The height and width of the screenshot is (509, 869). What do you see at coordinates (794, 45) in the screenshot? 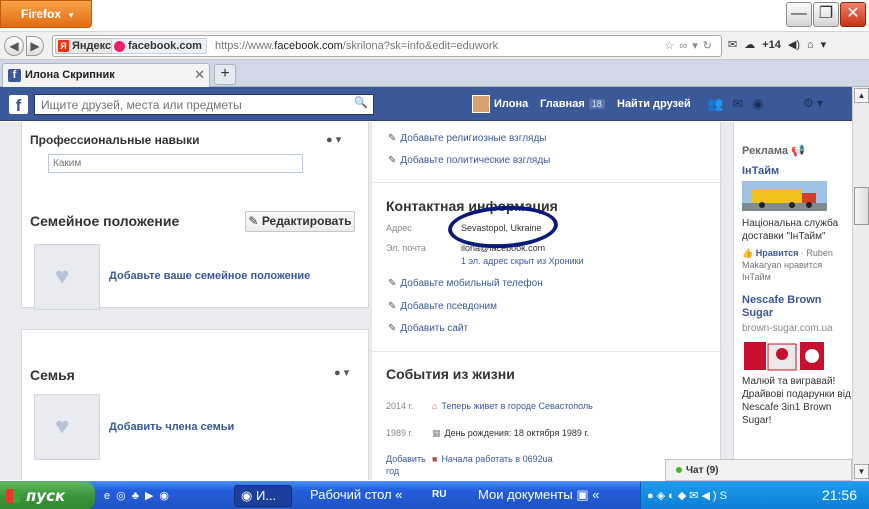
I see `sound-icon: ◀)` at bounding box center [794, 45].